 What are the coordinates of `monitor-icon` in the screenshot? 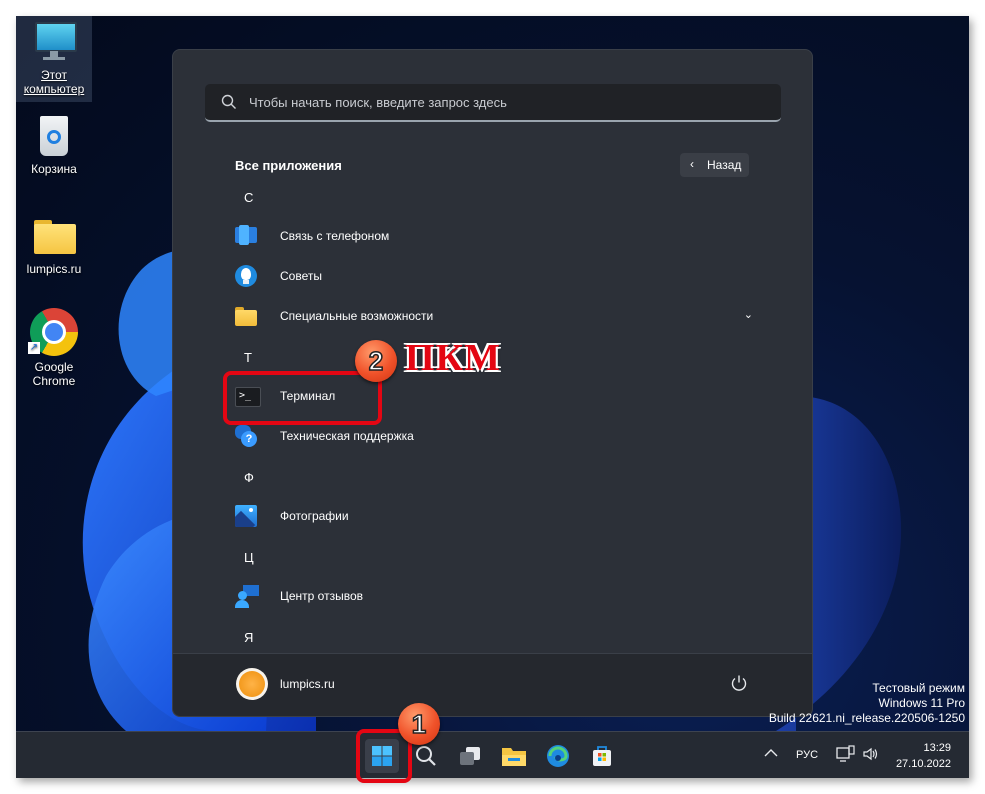 It's located at (54, 42).